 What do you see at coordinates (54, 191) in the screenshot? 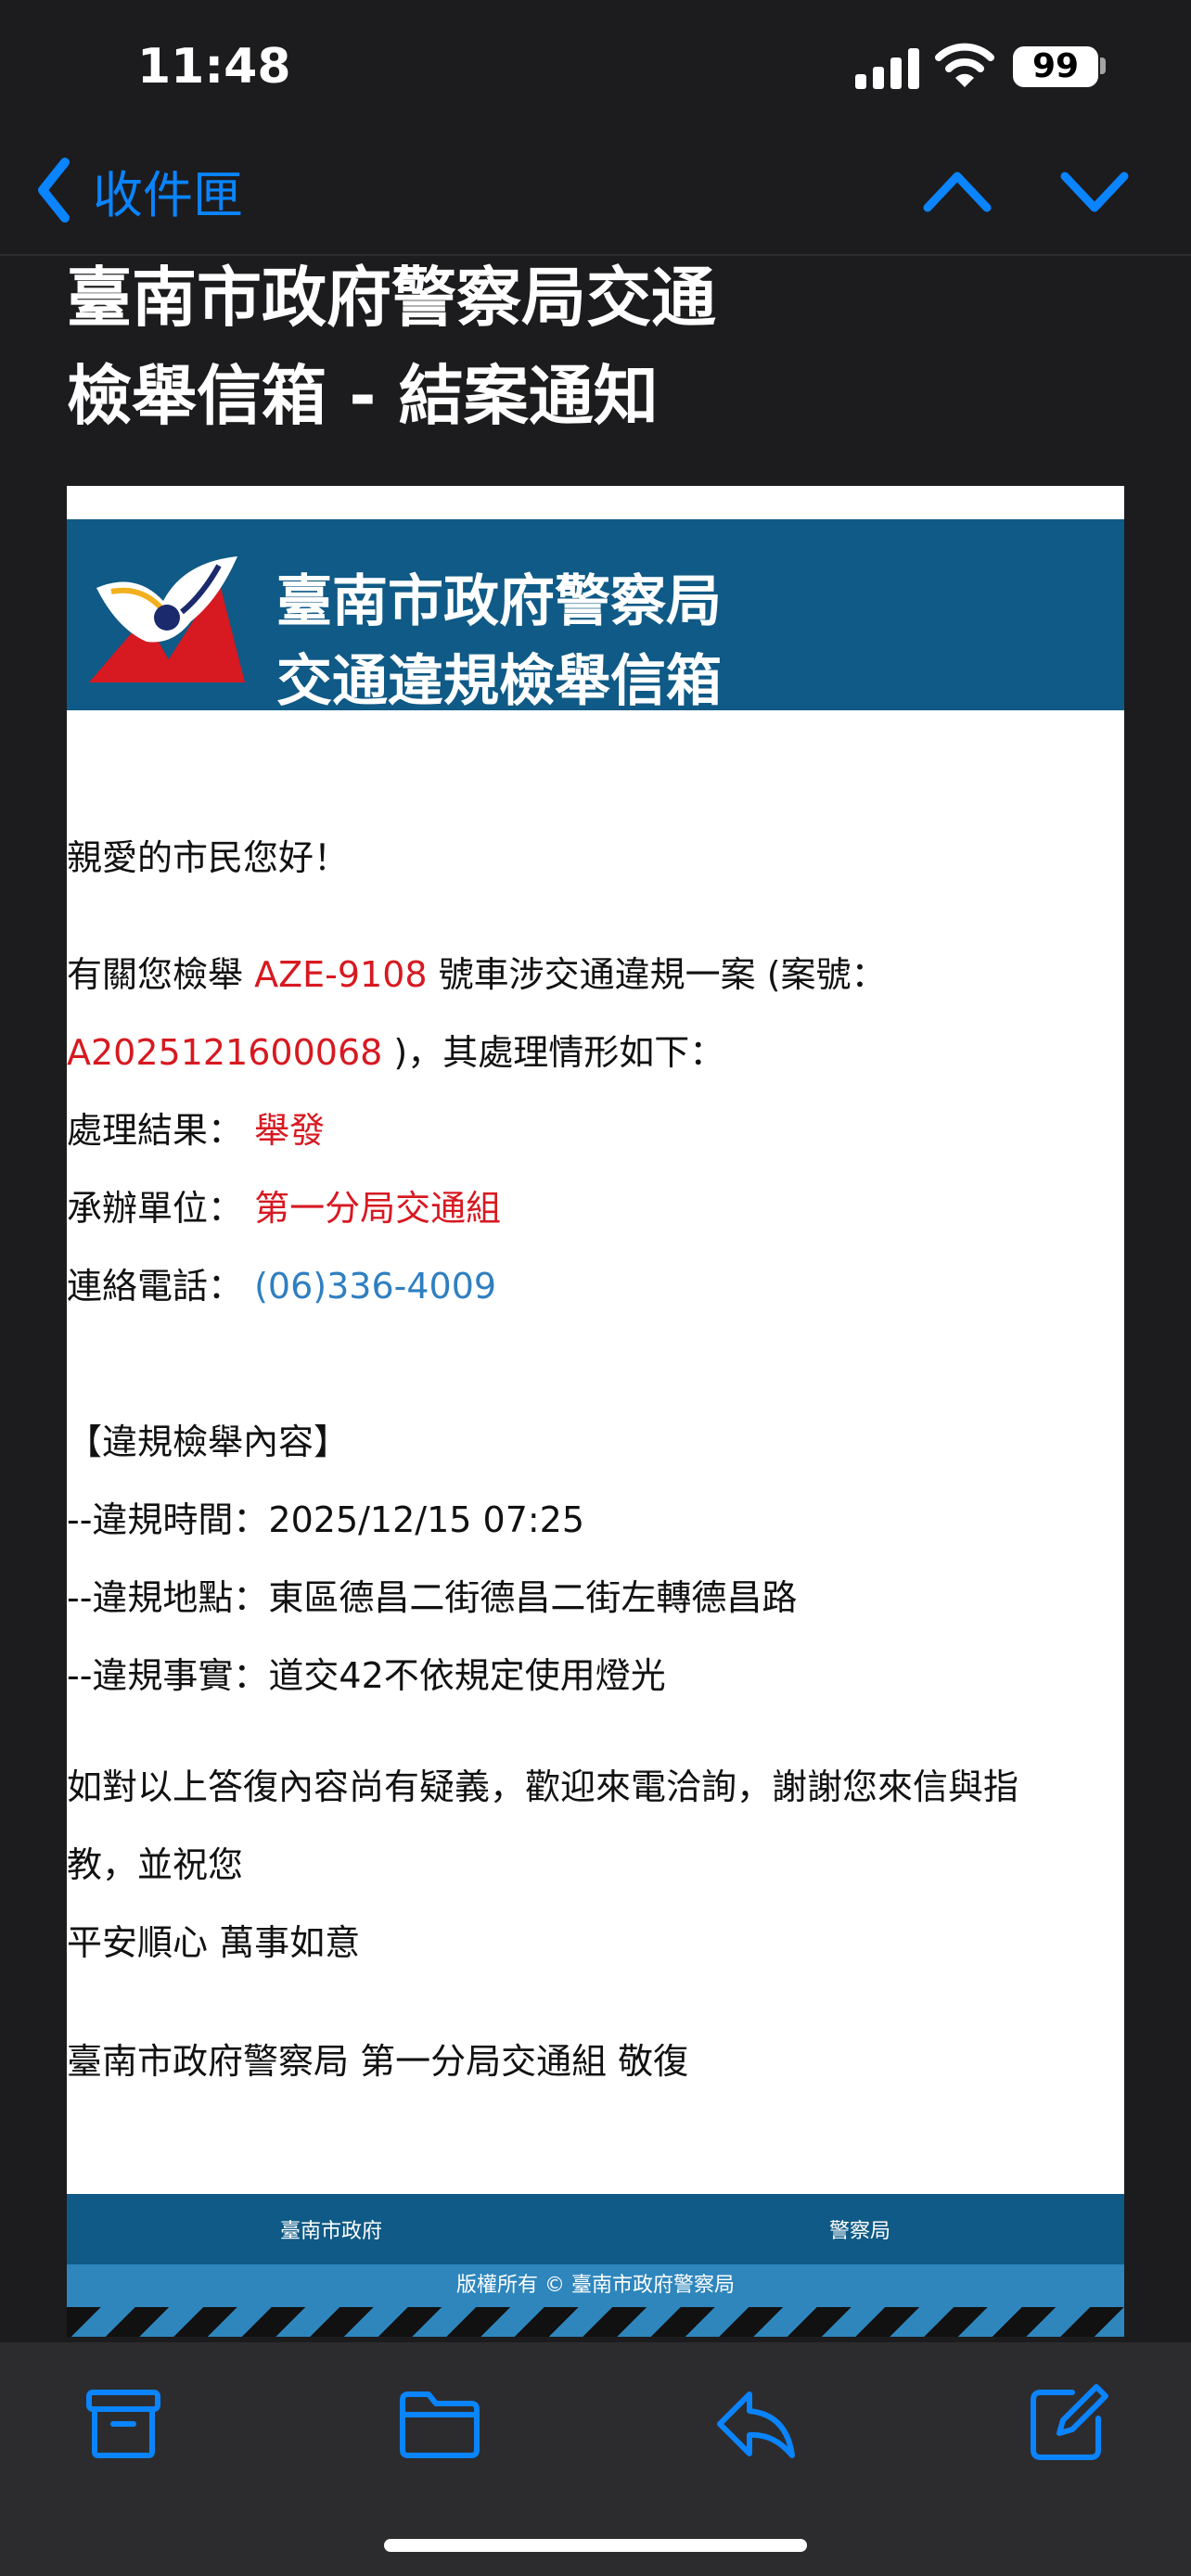
I see `chevron-left-icon` at bounding box center [54, 191].